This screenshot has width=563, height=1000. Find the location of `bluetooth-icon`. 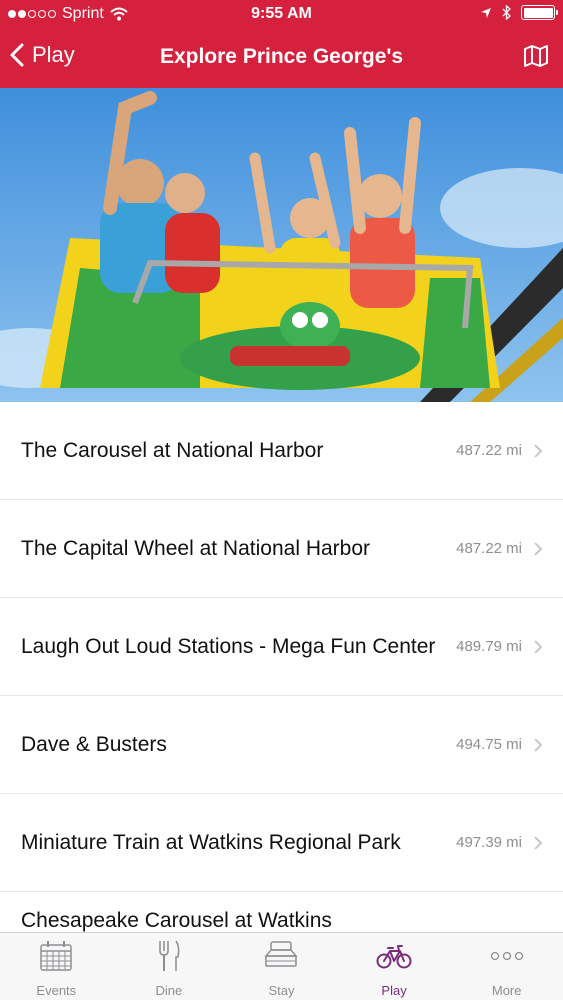

bluetooth-icon is located at coordinates (506, 12).